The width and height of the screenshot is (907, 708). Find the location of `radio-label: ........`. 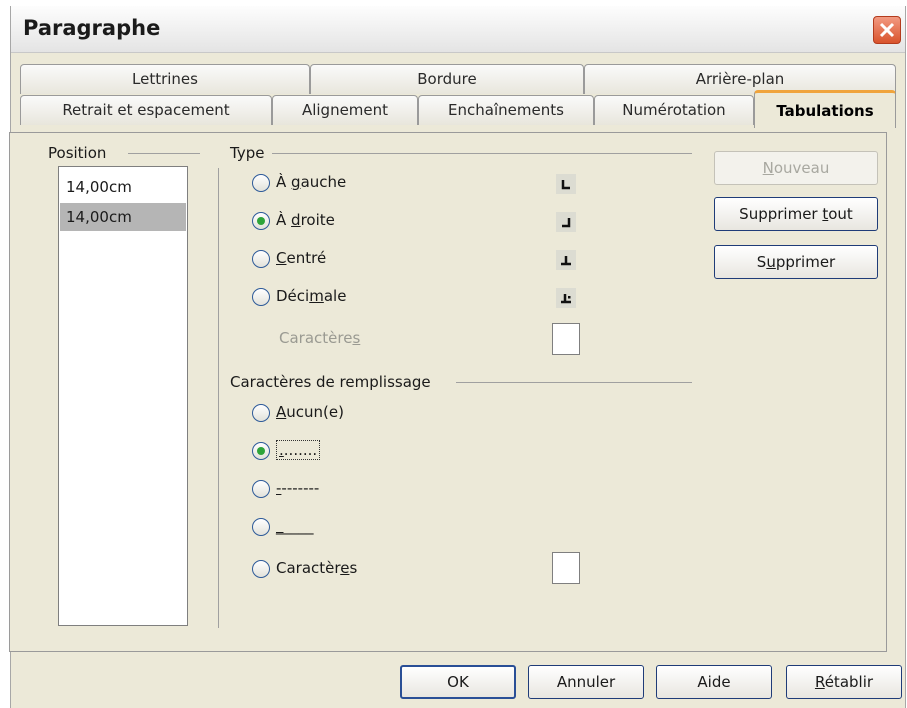

radio-label: ........ is located at coordinates (298, 450).